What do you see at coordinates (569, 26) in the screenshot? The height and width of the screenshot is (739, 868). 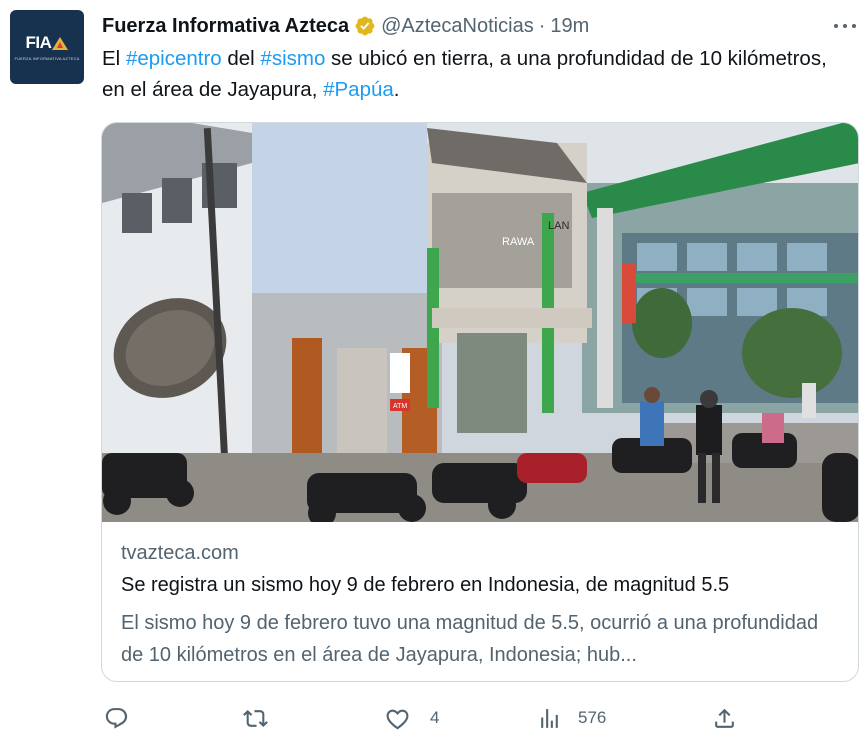 I see `tweet-timestamp: 19m` at bounding box center [569, 26].